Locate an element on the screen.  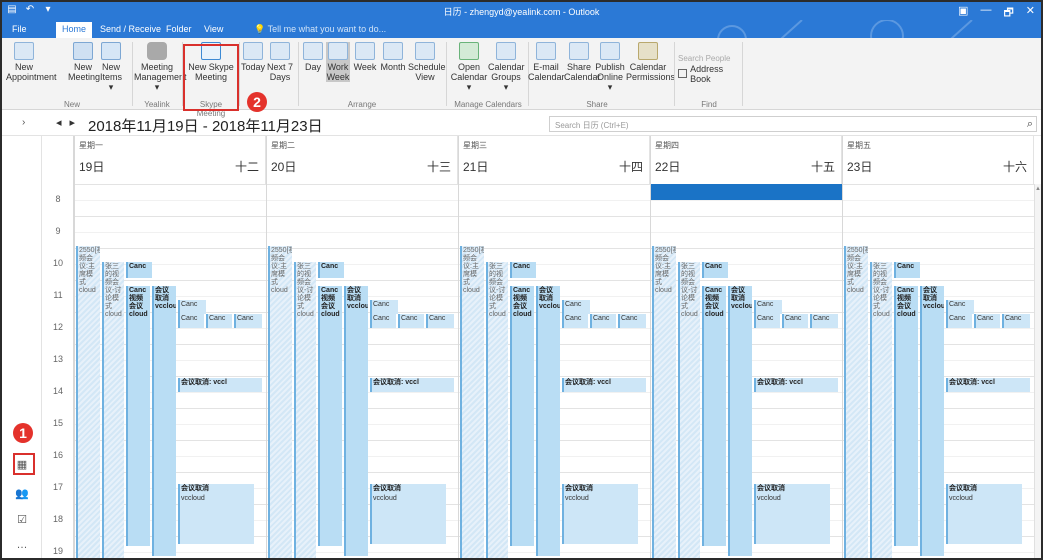
tab-file: File is located at coordinates (19, 30).